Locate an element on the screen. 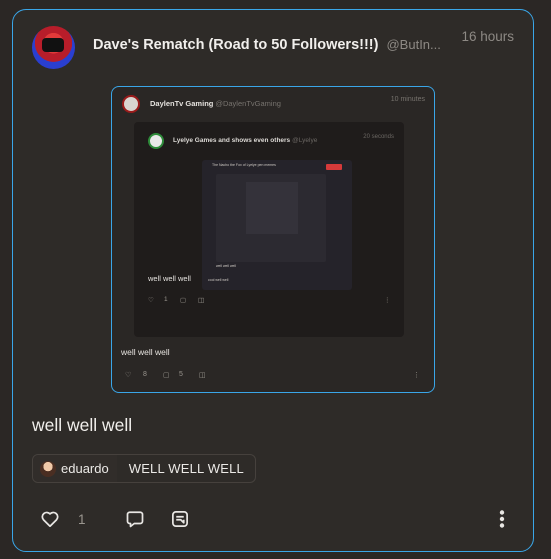 This screenshot has width=551, height=559. inner-author-name: Lyelye Games and shows even others is located at coordinates (232, 140).